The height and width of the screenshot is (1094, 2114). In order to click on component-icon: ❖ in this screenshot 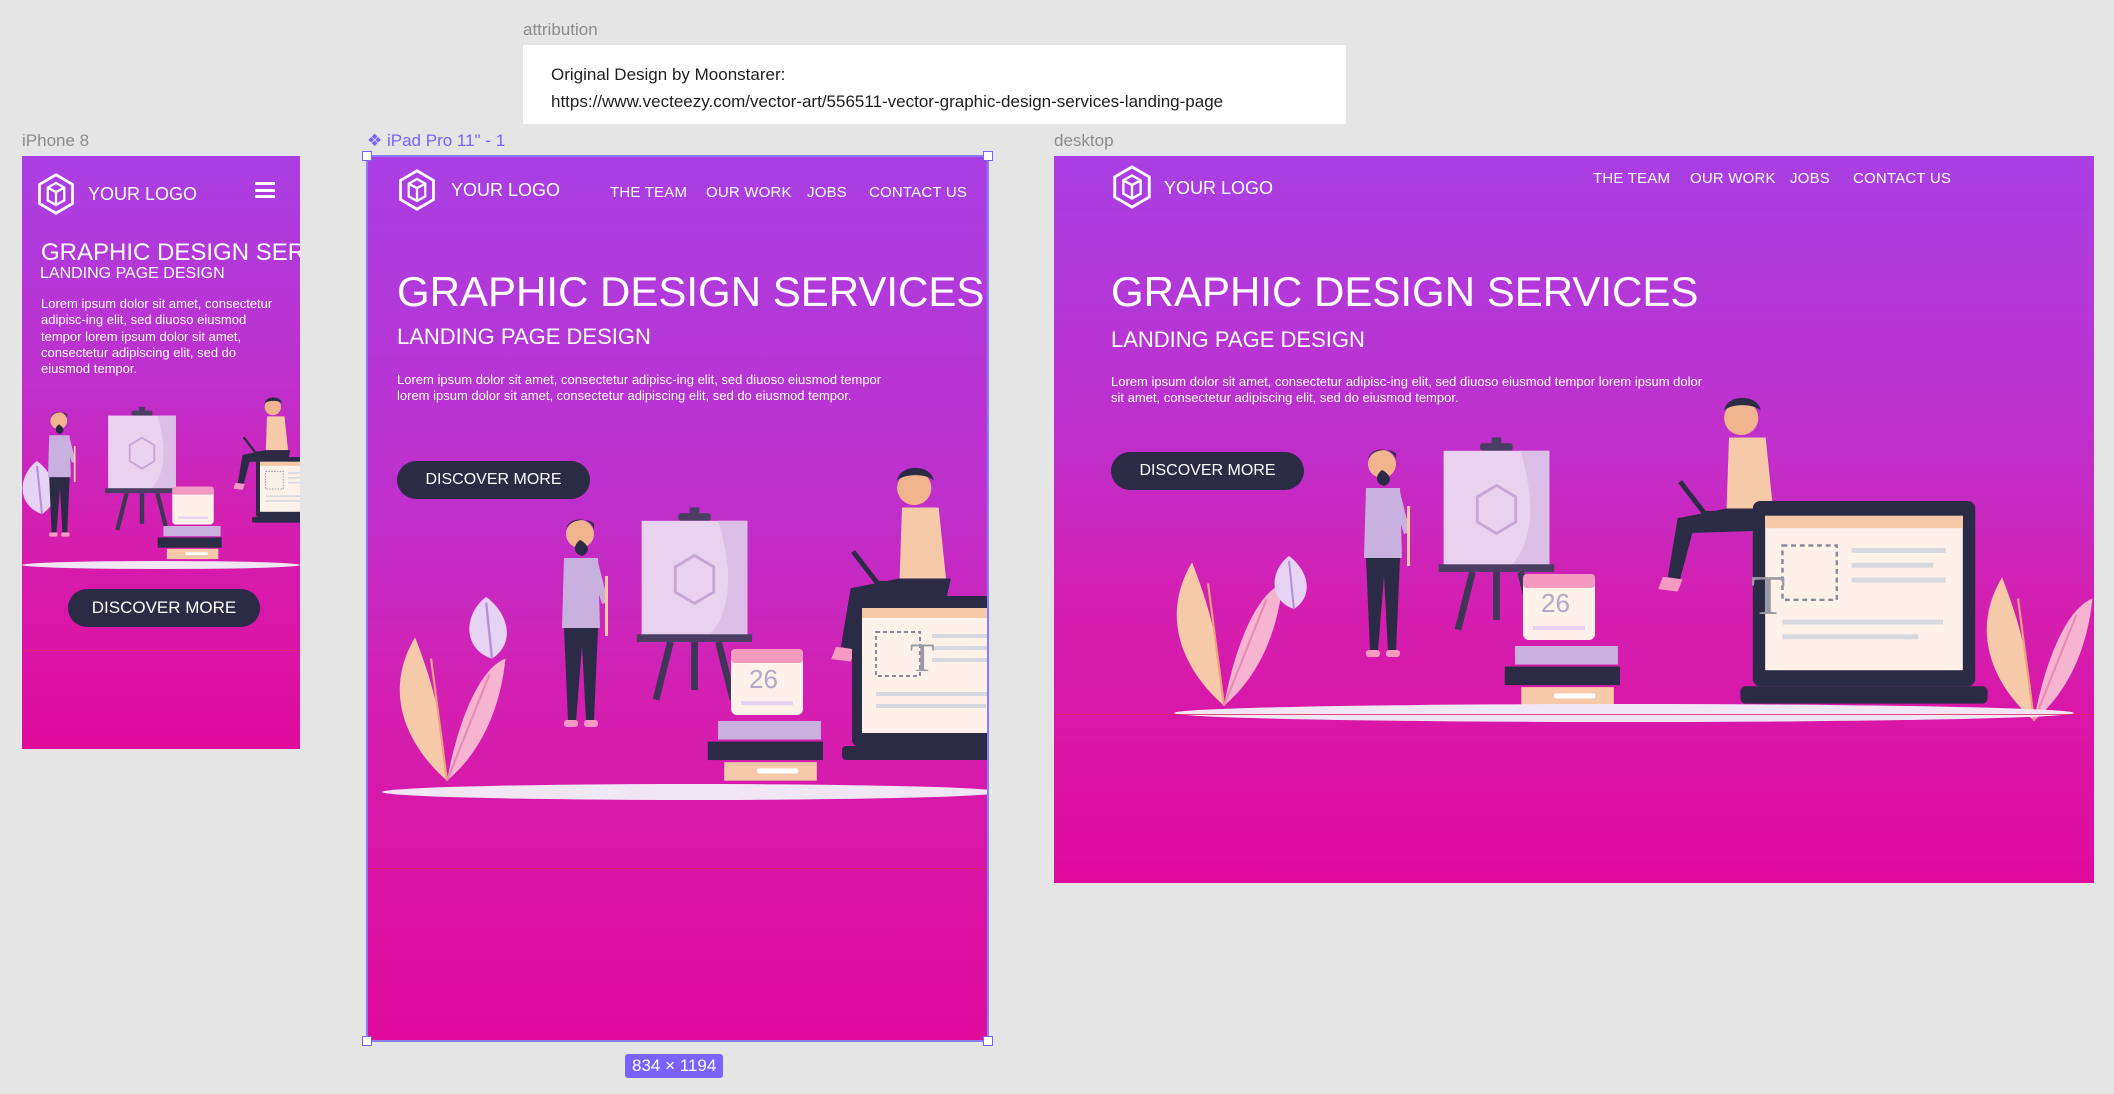, I will do `click(375, 140)`.